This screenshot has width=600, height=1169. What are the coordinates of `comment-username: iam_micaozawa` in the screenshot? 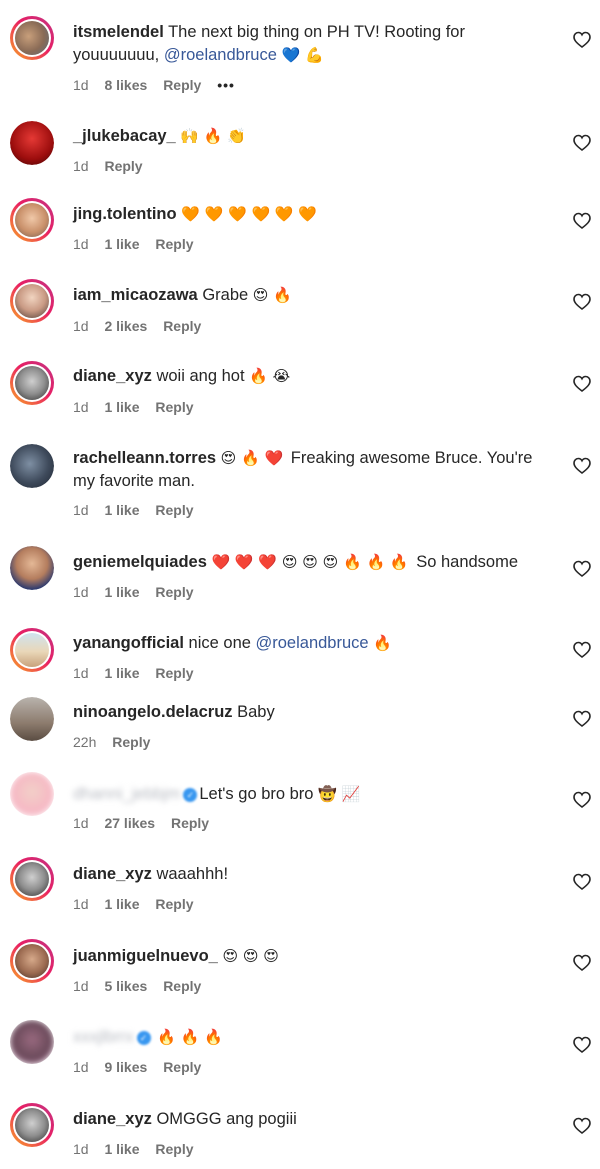 It's located at (135, 295).